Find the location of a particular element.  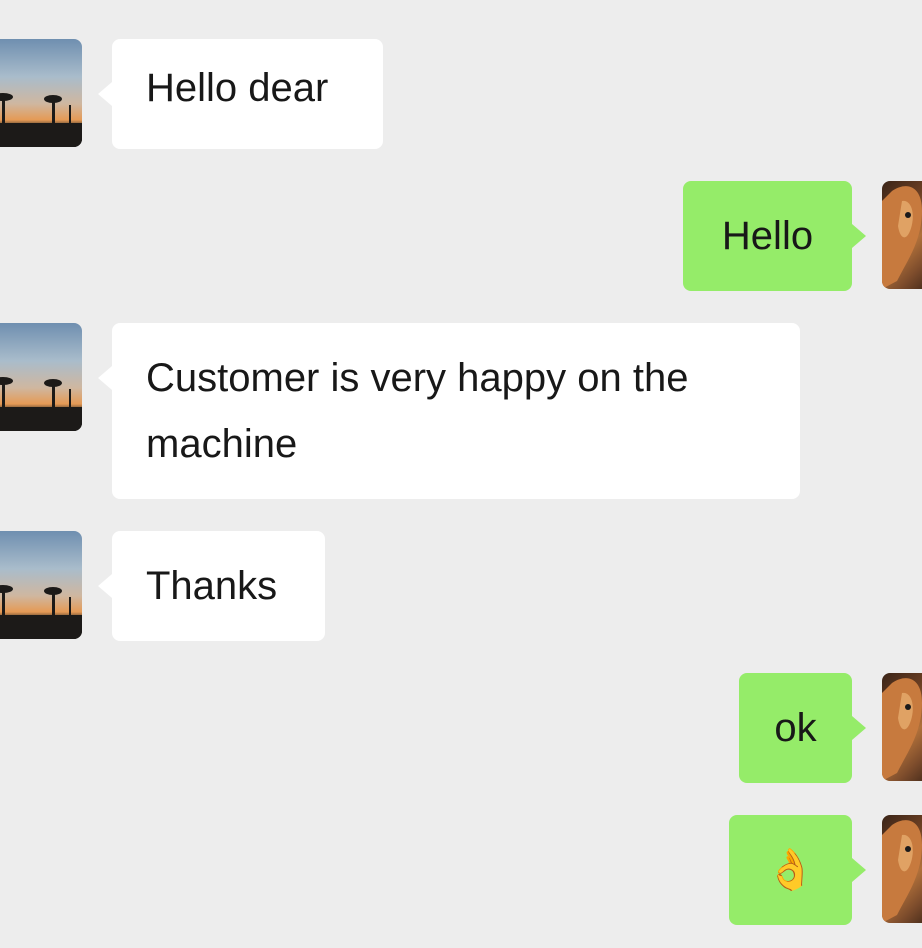

message-bubble: 👌 is located at coordinates (790, 870).